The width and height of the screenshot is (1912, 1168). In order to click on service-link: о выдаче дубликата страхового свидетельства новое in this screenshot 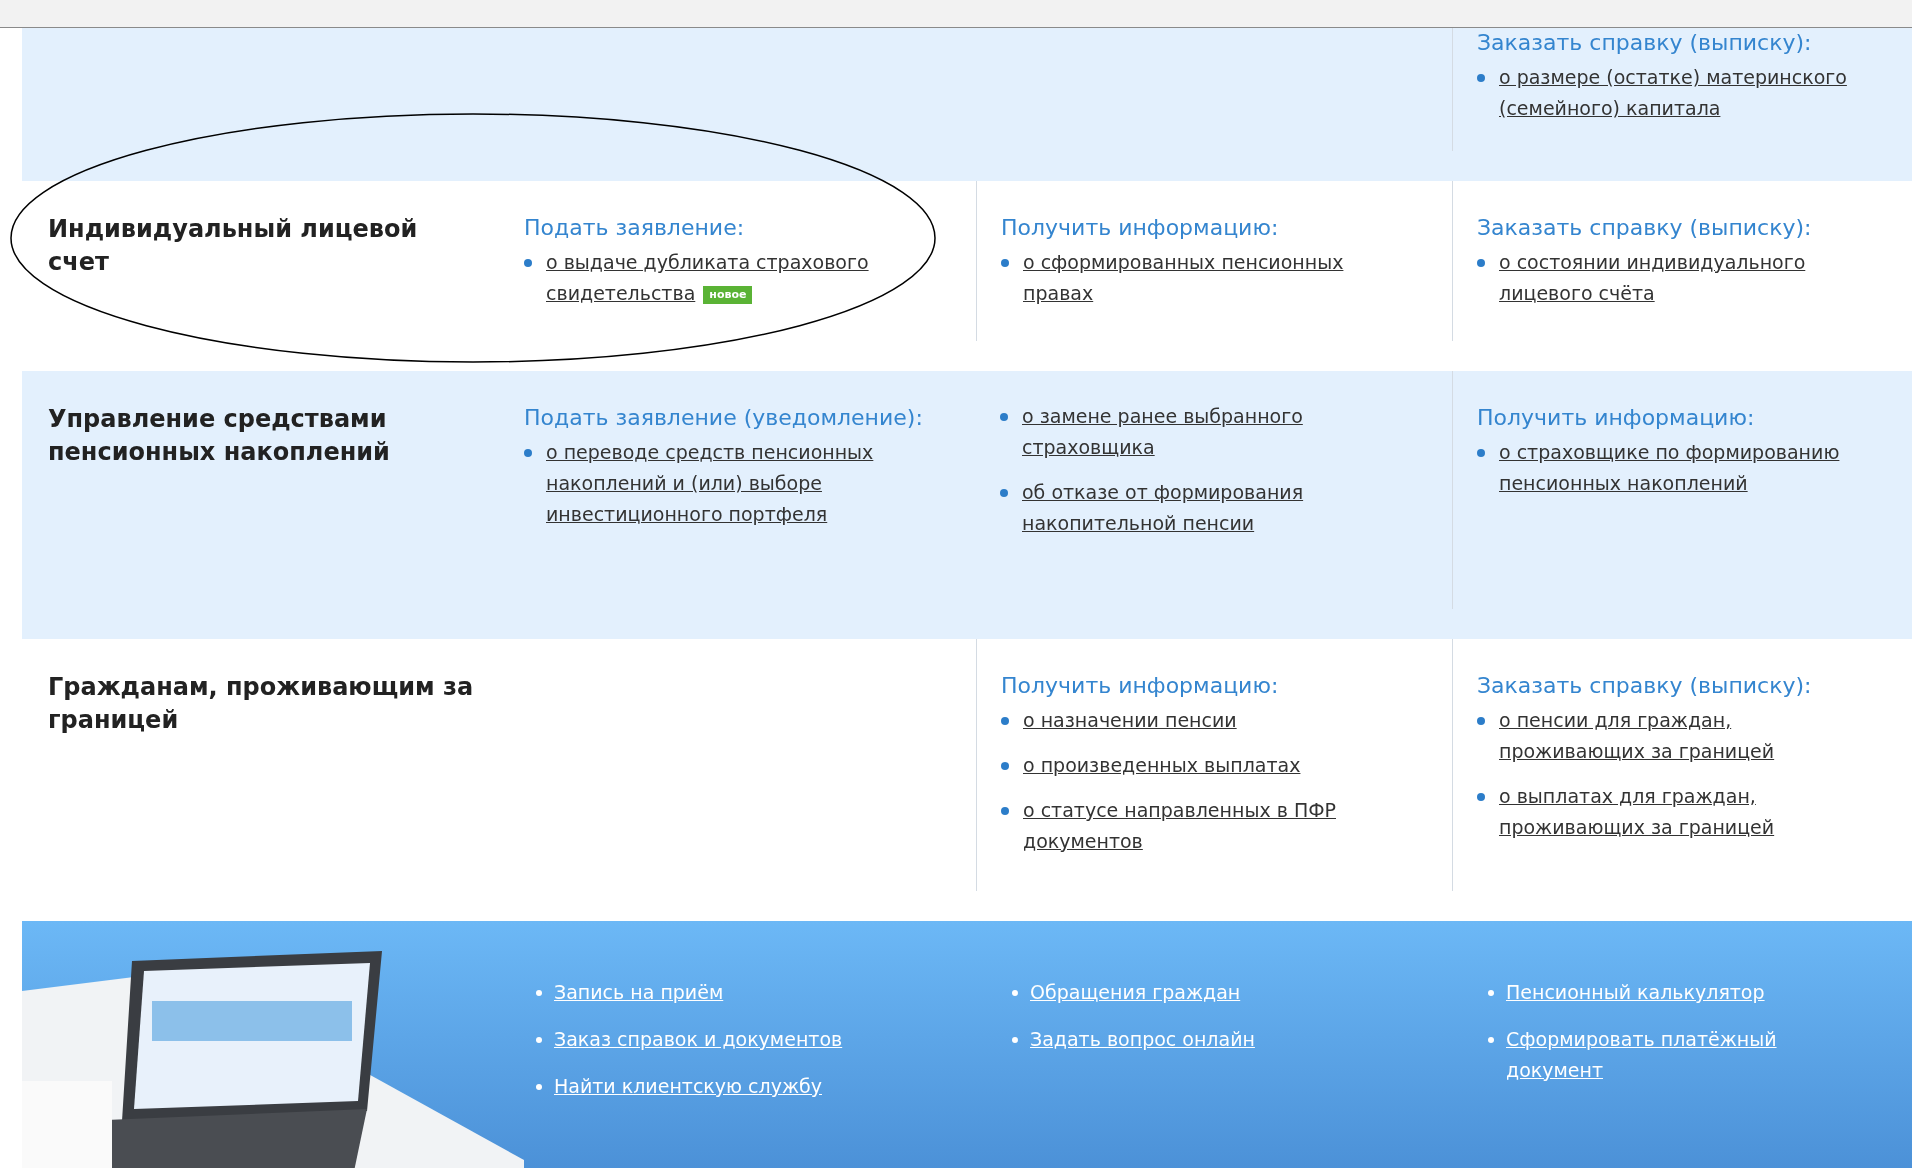, I will do `click(731, 278)`.